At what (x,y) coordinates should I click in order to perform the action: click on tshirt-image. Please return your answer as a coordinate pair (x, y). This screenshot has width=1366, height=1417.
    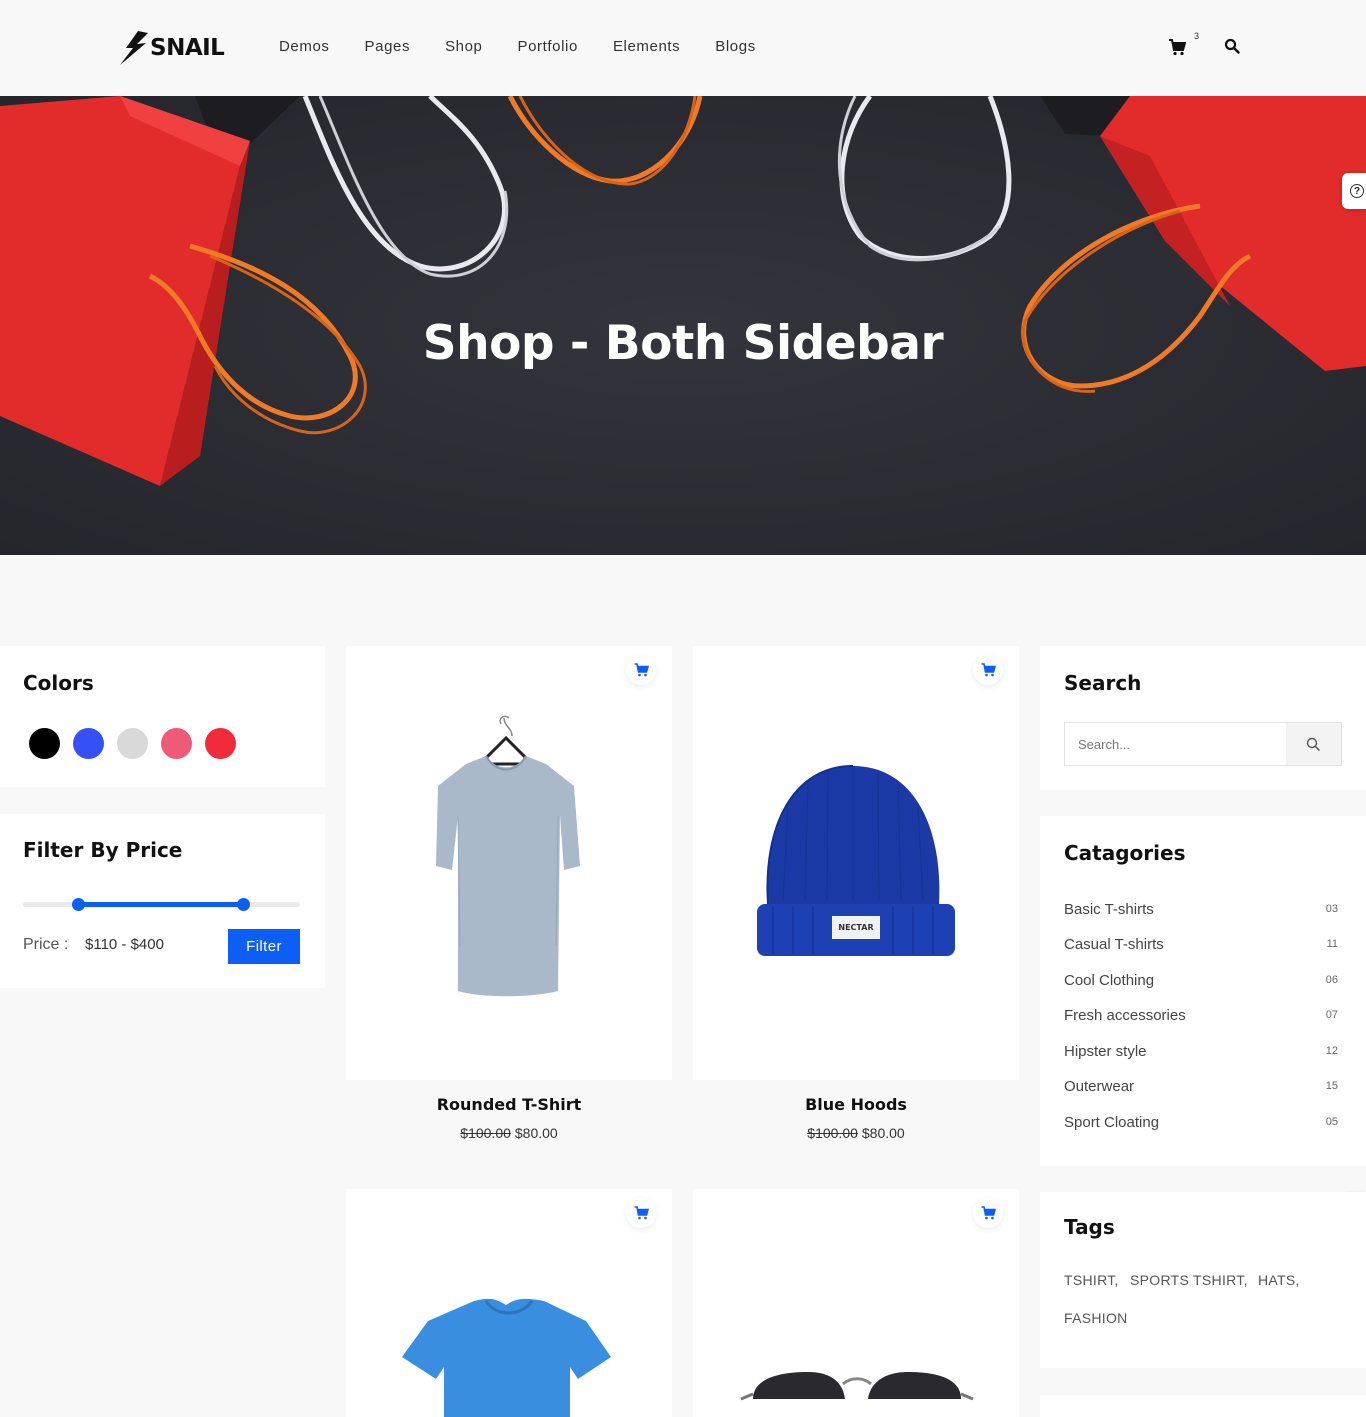
    Looking at the image, I should click on (508, 856).